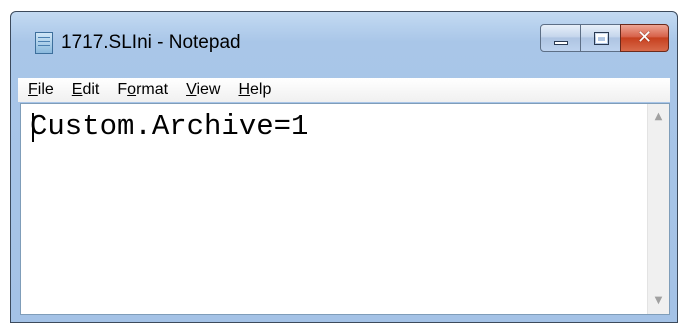  What do you see at coordinates (561, 43) in the screenshot?
I see `minimize-icon` at bounding box center [561, 43].